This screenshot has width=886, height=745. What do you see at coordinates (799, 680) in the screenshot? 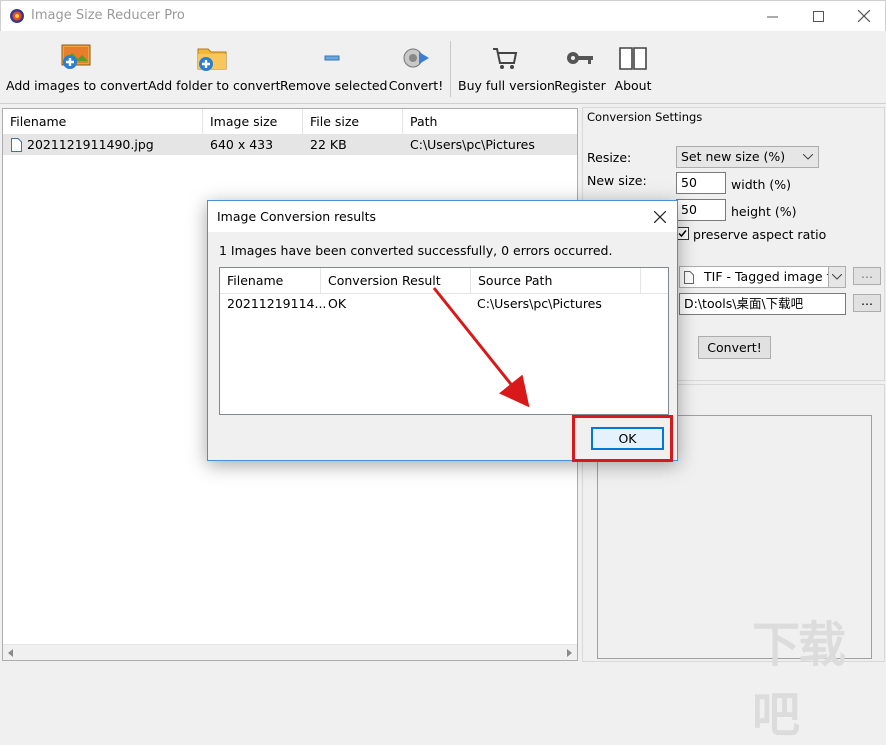
I see `watermark: 下载吧` at bounding box center [799, 680].